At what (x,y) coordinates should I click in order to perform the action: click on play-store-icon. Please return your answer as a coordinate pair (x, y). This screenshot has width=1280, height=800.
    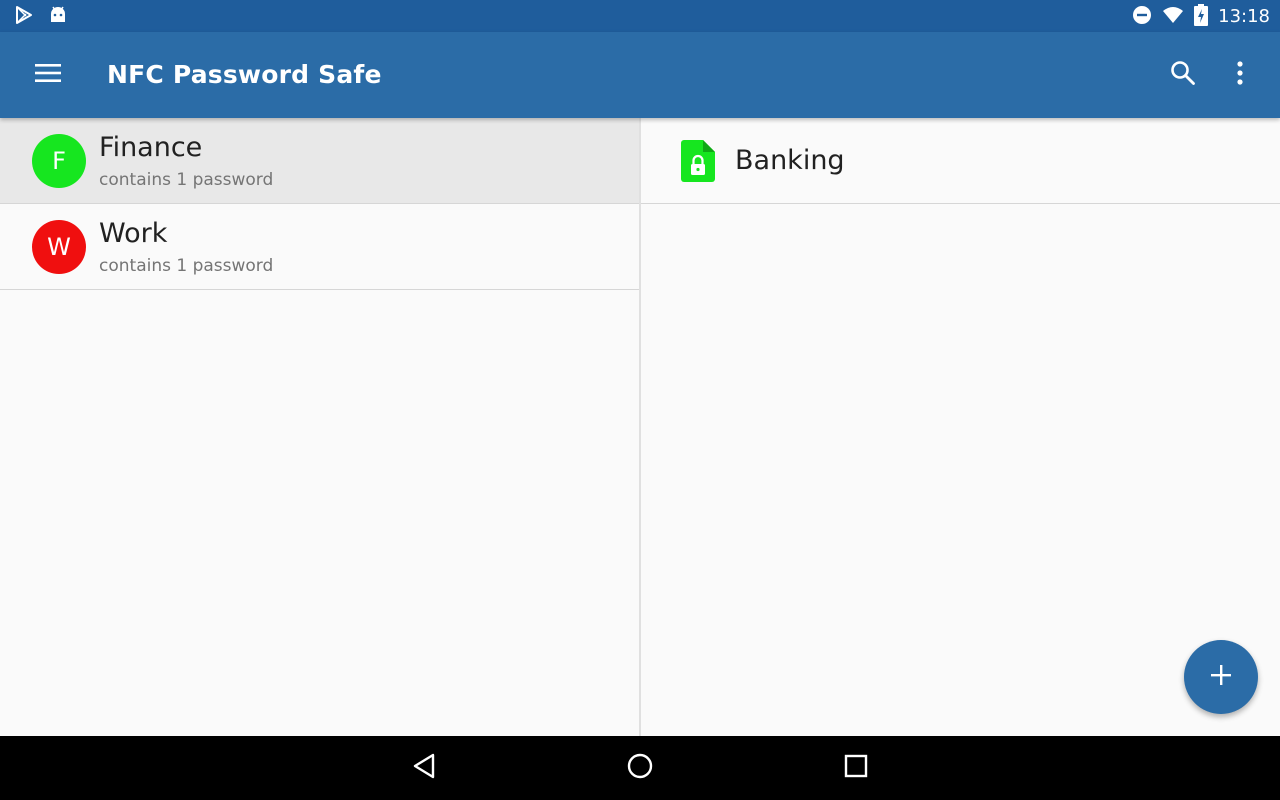
    Looking at the image, I should click on (24, 17).